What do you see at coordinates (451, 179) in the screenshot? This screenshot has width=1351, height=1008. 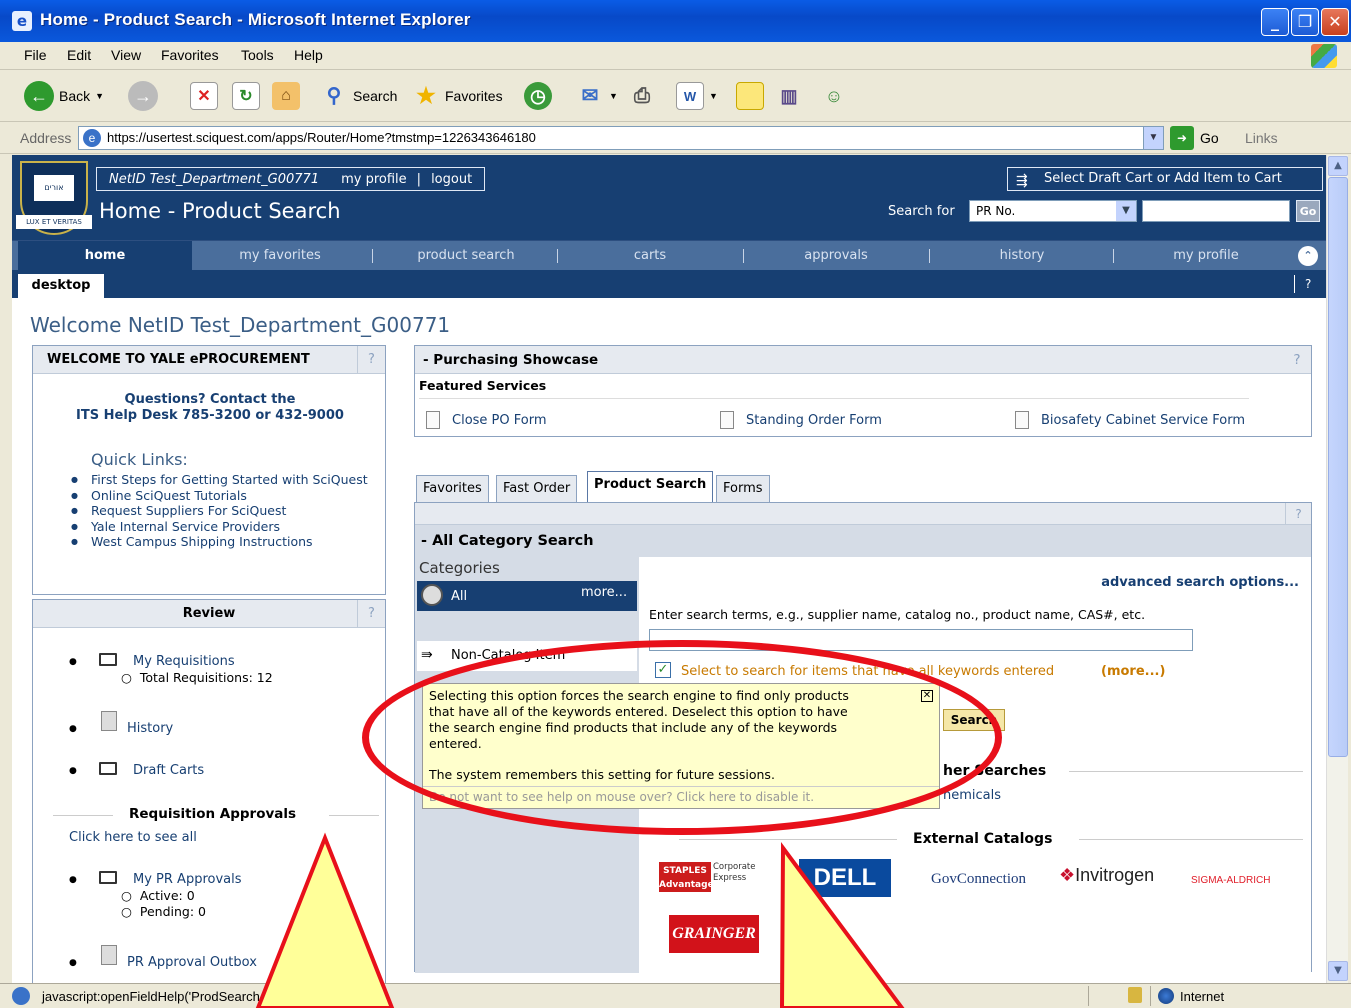 I see `logout-link: logout` at bounding box center [451, 179].